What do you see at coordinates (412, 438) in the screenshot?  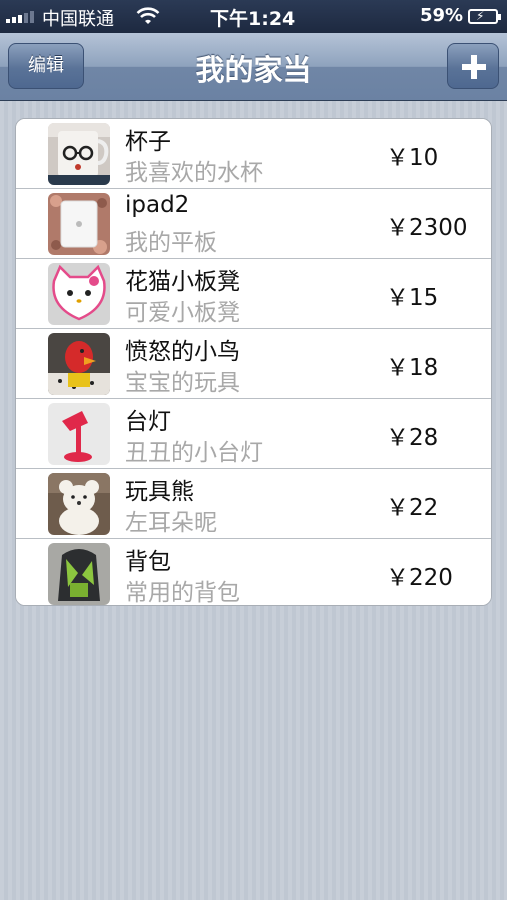 I see `item-price: ￥28` at bounding box center [412, 438].